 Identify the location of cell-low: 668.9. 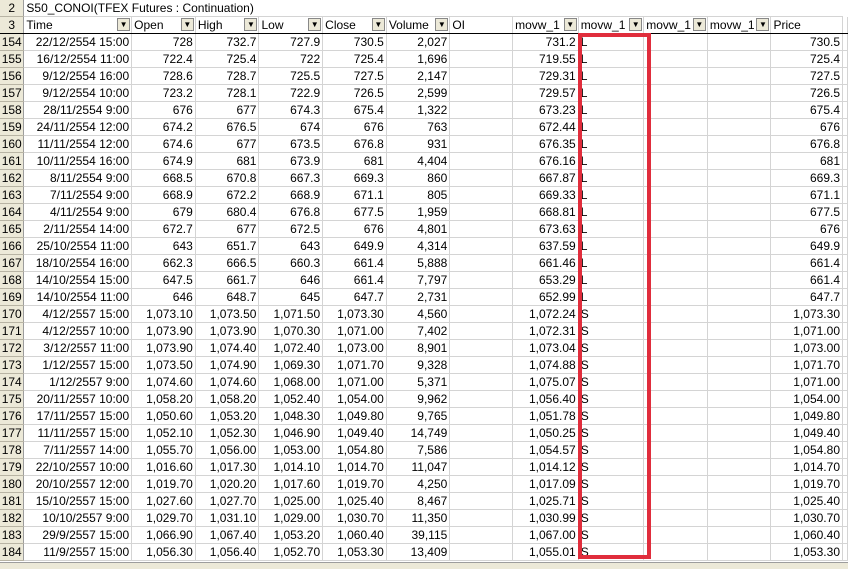
(291, 195).